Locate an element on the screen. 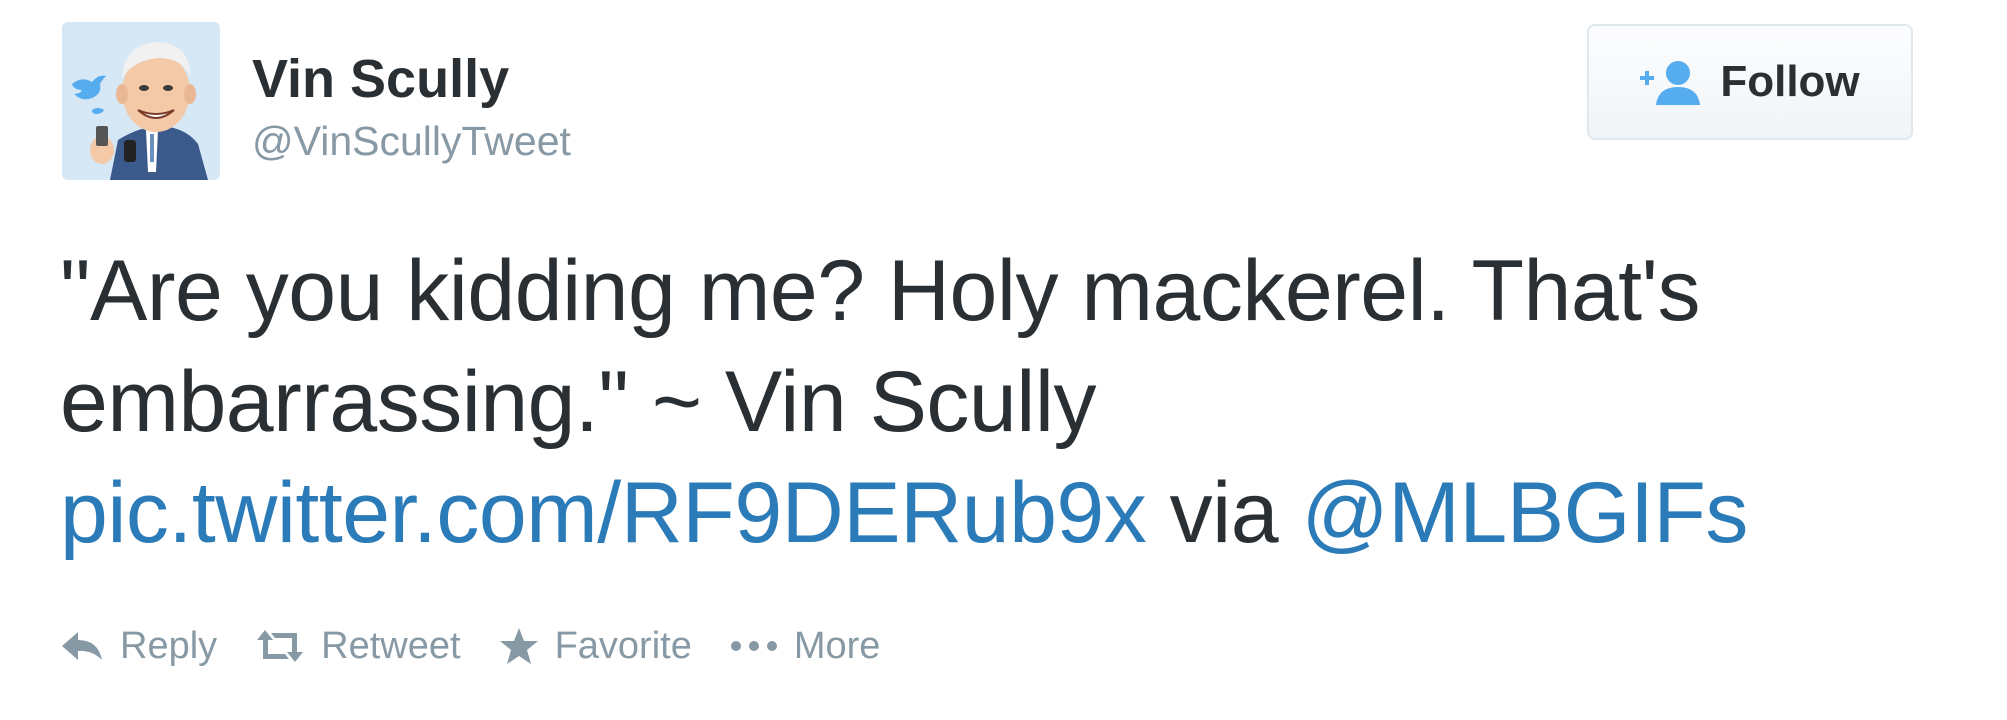  follow-label: Follow is located at coordinates (1790, 81).